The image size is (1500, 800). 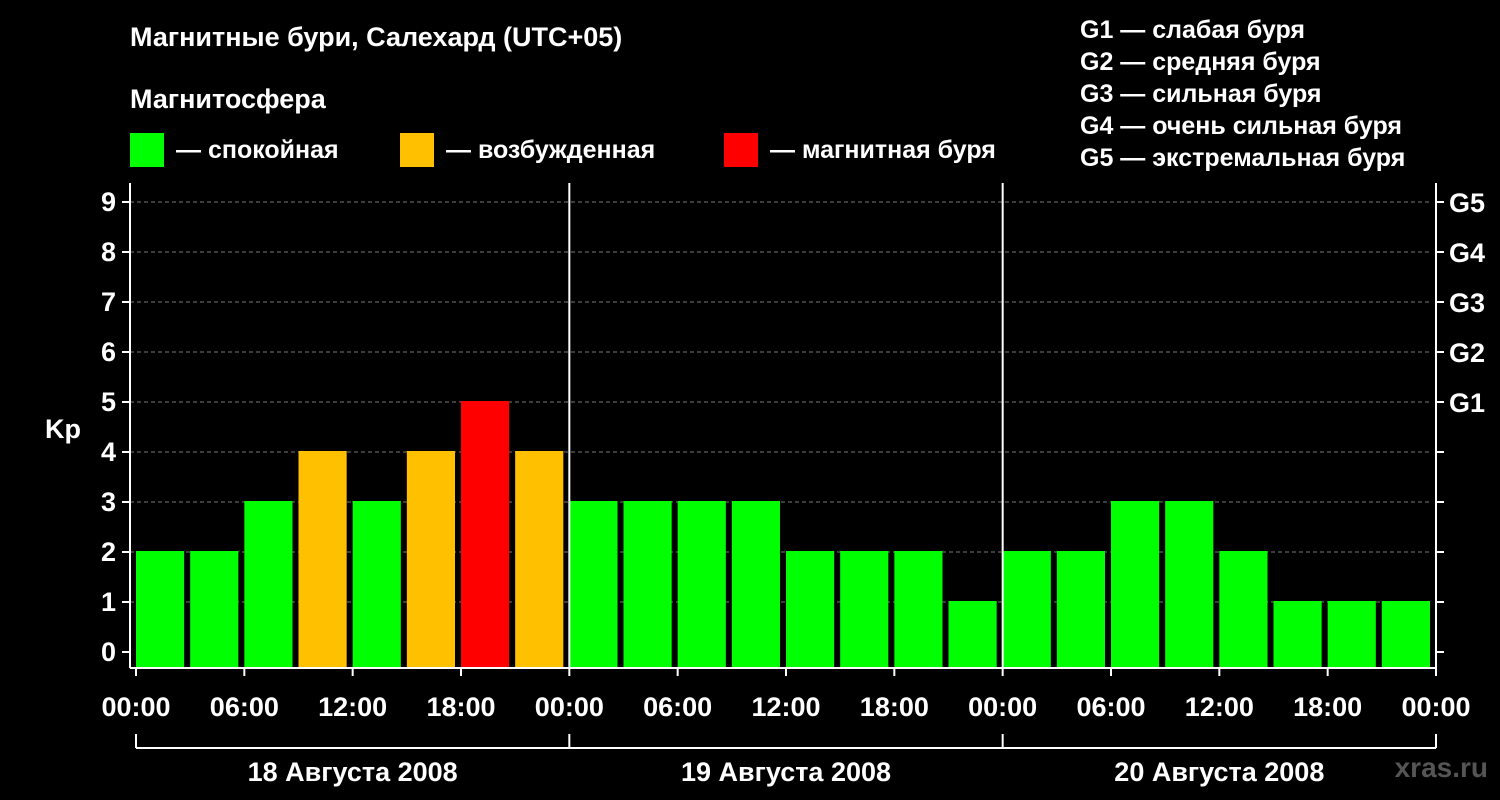 I want to click on x-tick-label-7: 18:00, so click(x=894, y=707).